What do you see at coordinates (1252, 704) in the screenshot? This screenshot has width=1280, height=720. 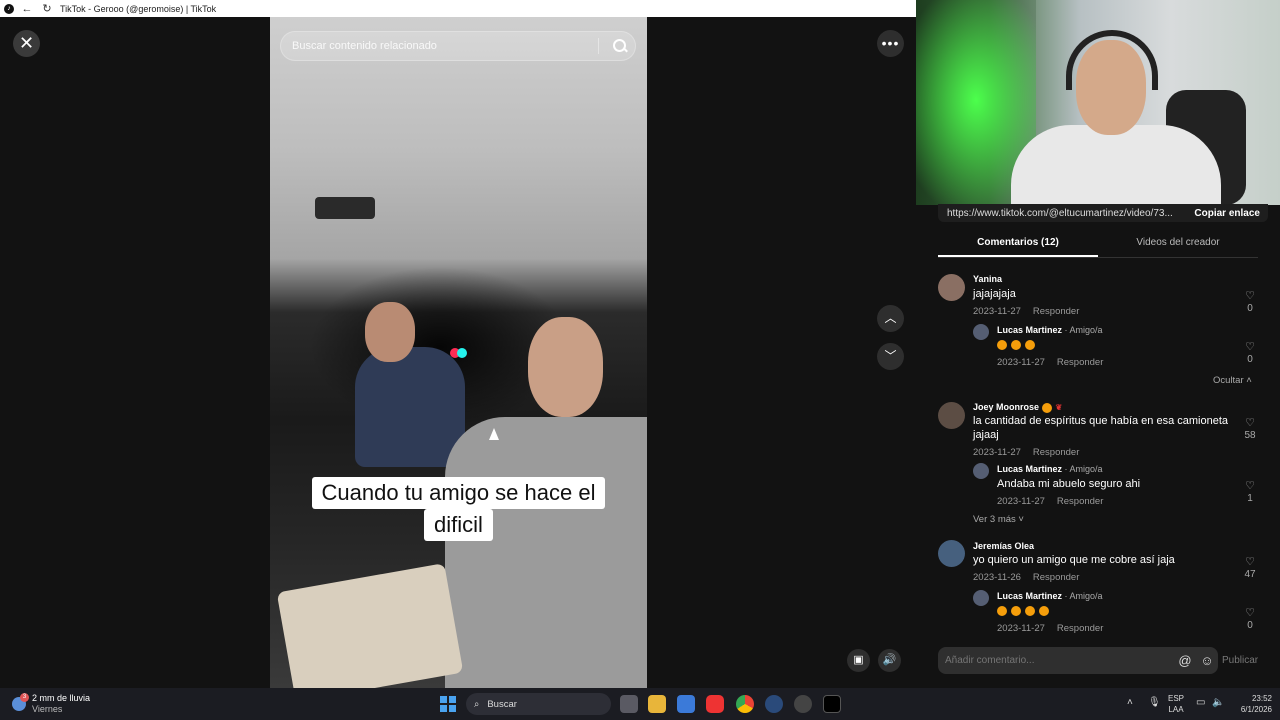 I see `clock: 23:52 6/1/2026` at bounding box center [1252, 704].